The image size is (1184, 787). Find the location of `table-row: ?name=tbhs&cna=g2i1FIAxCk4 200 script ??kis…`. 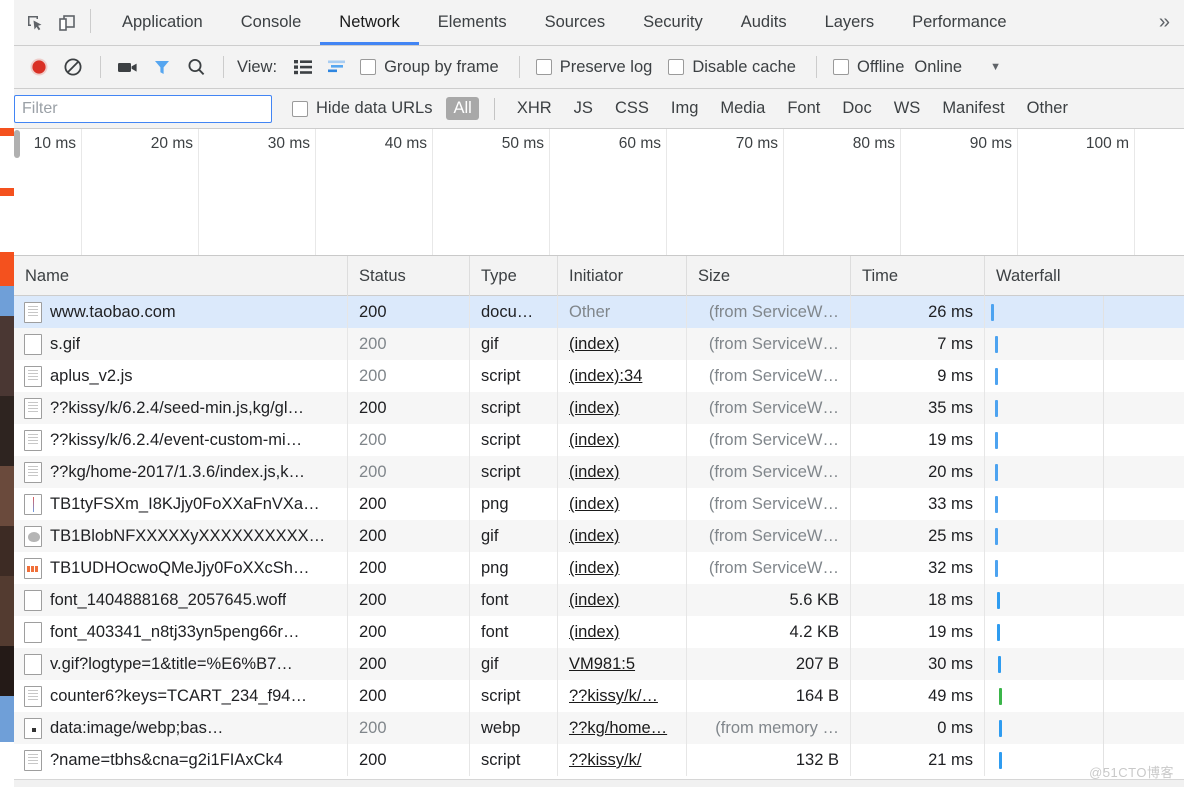

table-row: ?name=tbhs&cna=g2i1FIAxCk4 200 script ??kis… is located at coordinates (599, 760).